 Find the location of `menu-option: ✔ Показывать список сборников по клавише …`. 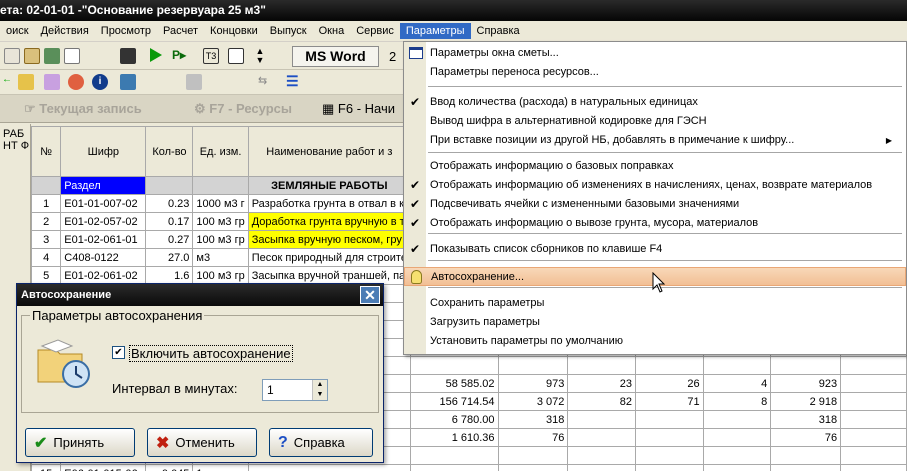

menu-option: ✔ Показывать список сборников по клавише … is located at coordinates (655, 249).